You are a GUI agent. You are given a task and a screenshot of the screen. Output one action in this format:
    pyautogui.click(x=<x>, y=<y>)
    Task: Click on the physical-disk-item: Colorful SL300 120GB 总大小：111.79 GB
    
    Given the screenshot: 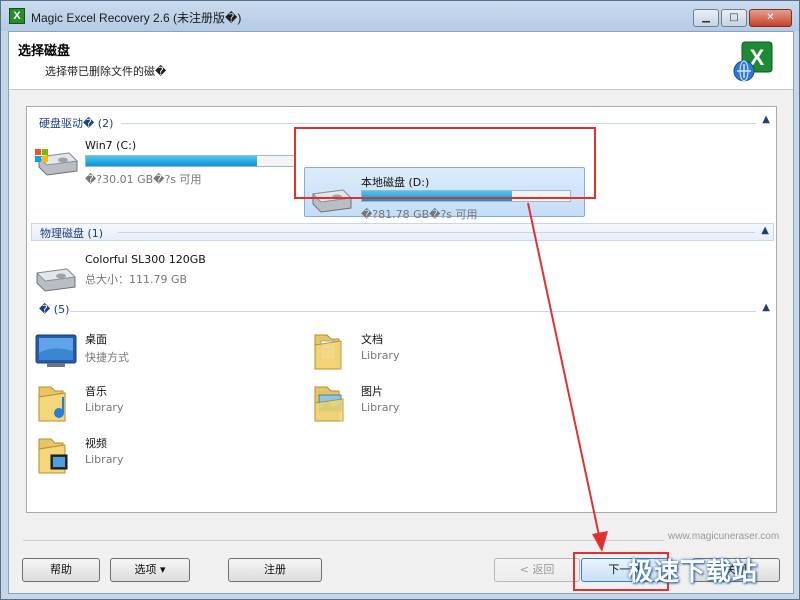 What is the action you would take?
    pyautogui.click(x=164, y=272)
    